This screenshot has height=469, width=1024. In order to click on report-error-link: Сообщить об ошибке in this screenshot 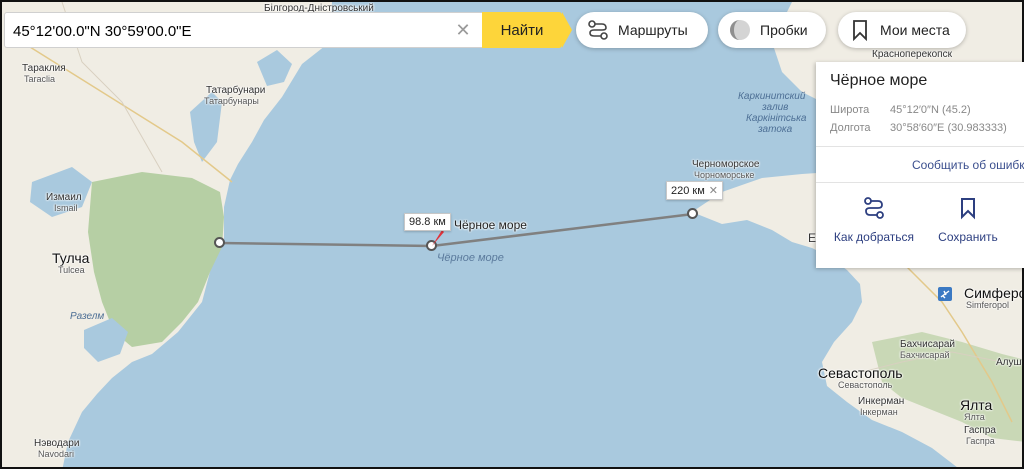, I will do `click(968, 165)`.